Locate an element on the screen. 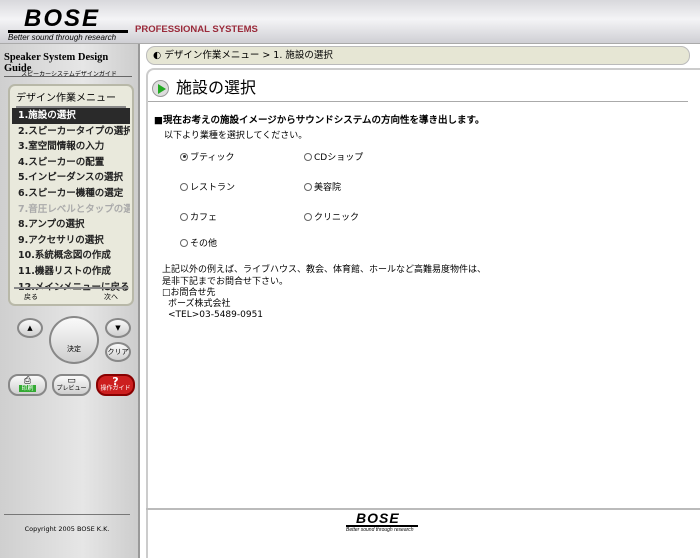 This screenshot has height=558, width=700. instruction-text: 以下より業種を選択してください。 is located at coordinates (236, 136).